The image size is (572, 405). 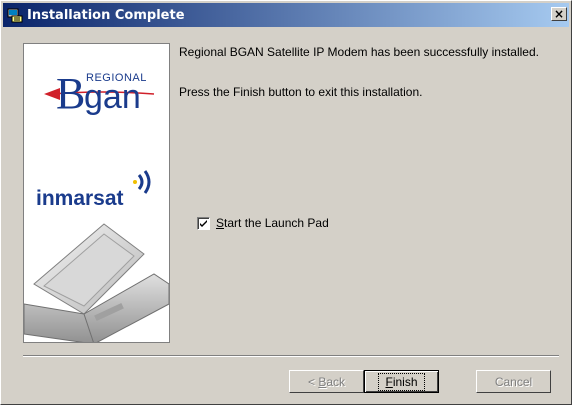 I want to click on inmarsat-logo: inmarsat, so click(x=98, y=189).